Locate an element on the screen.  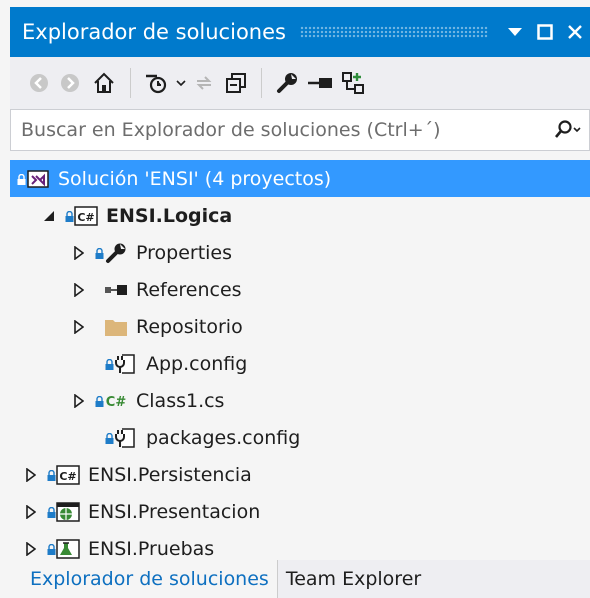
collapse-all-icon is located at coordinates (236, 83).